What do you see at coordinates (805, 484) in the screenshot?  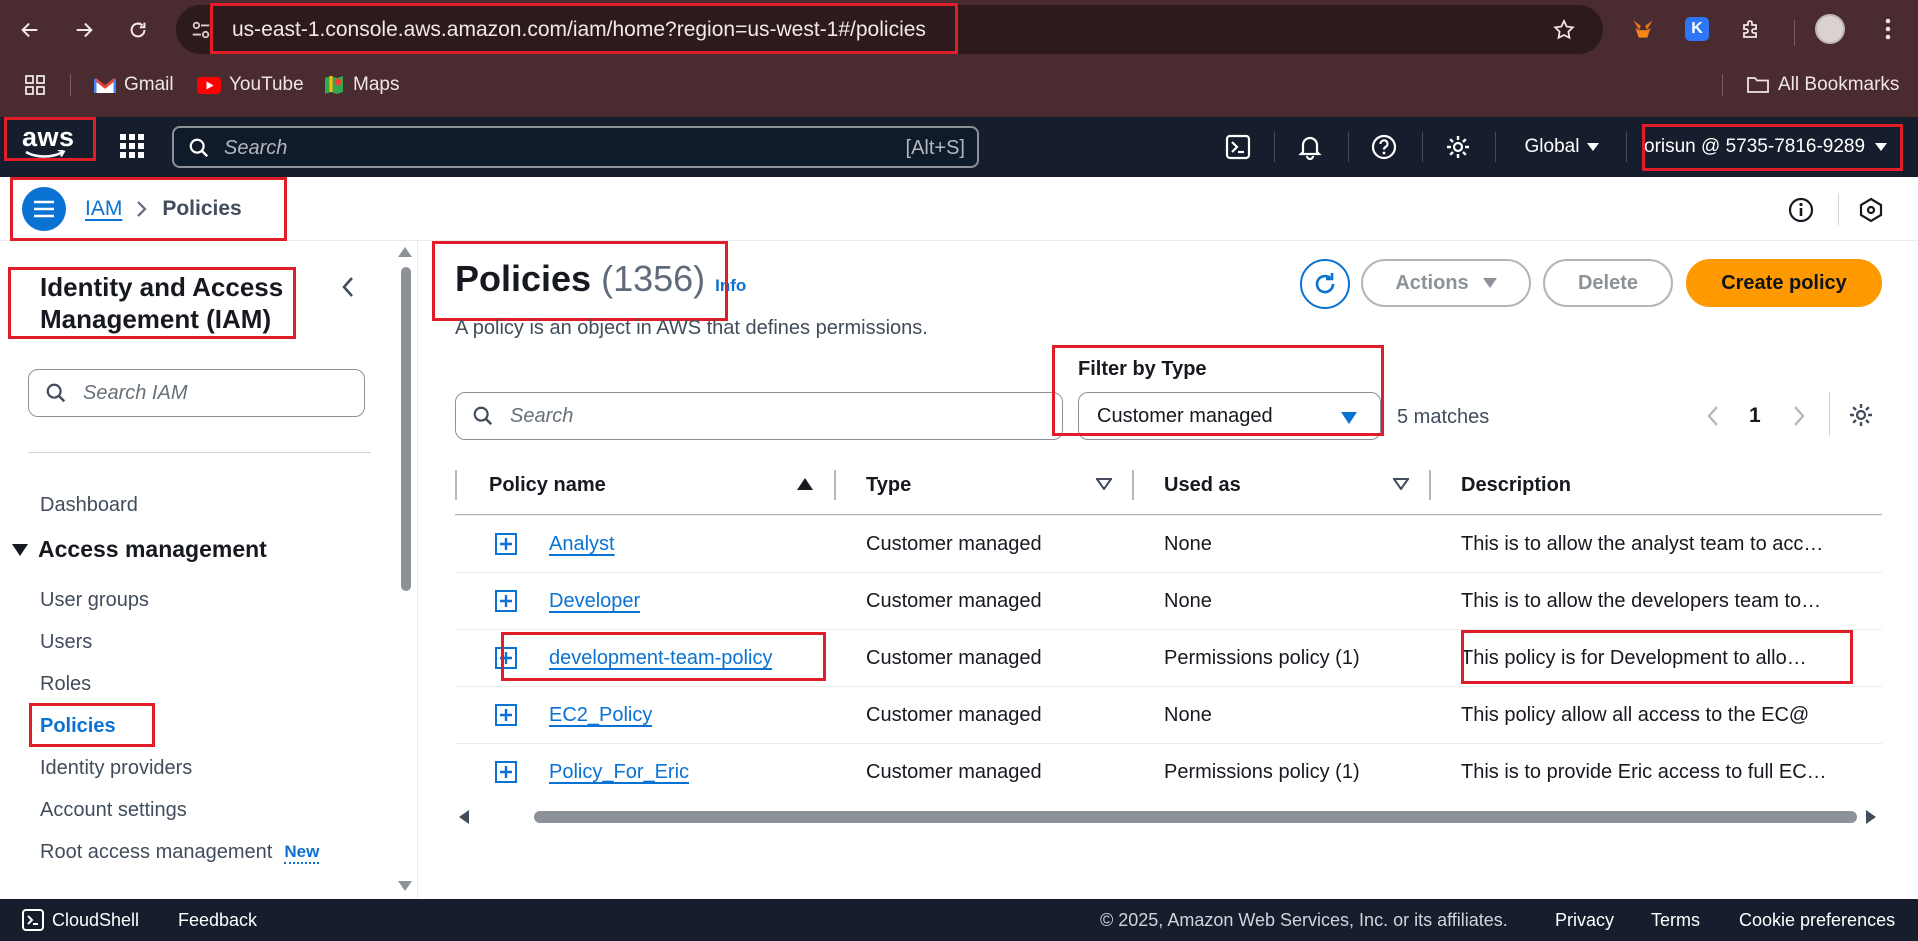 I see `sort-ascending-icon` at bounding box center [805, 484].